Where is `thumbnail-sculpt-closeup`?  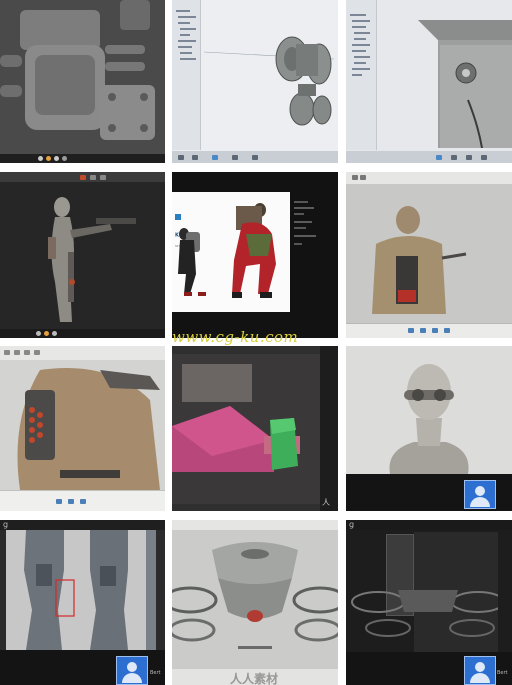 thumbnail-sculpt-closeup is located at coordinates (82, 81).